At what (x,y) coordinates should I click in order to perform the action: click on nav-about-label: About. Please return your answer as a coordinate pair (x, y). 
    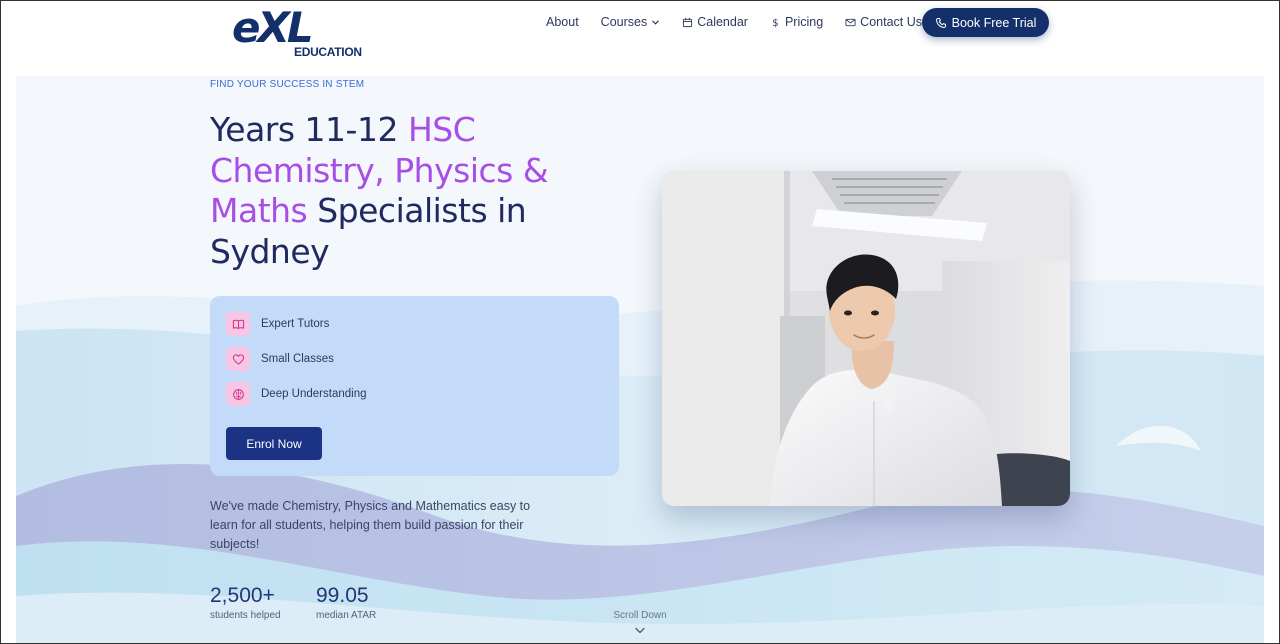
    Looking at the image, I should click on (562, 22).